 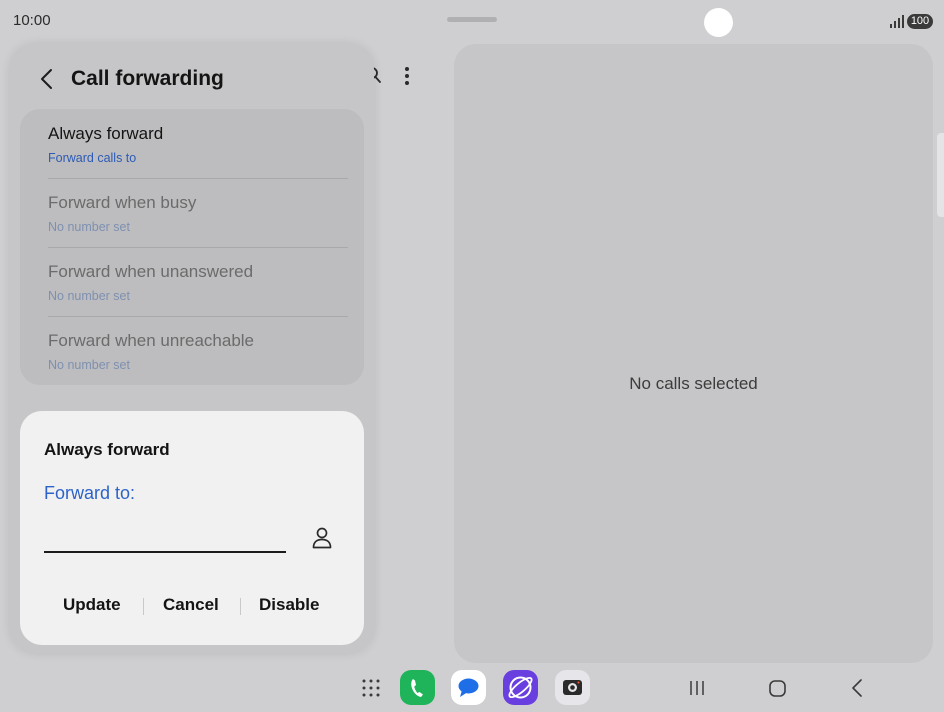 I want to click on option-forward-when-unanswered: Forward when unanswered No number set, so click(x=193, y=281).